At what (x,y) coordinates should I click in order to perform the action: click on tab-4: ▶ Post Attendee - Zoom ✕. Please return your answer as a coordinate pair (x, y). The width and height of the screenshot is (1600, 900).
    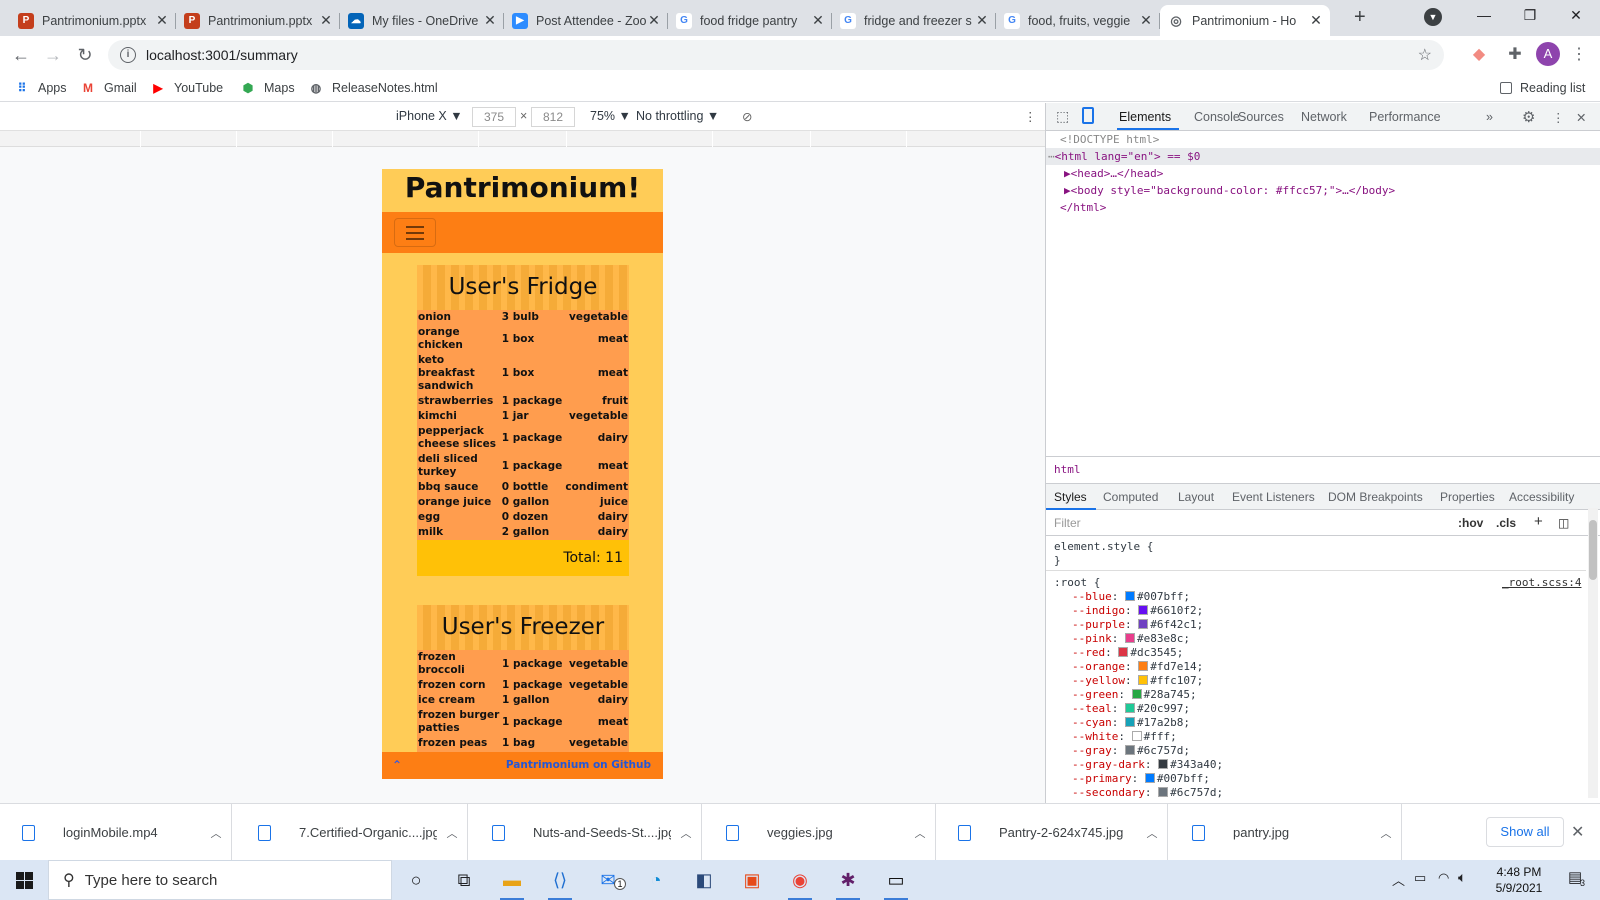
    Looking at the image, I should click on (586, 20).